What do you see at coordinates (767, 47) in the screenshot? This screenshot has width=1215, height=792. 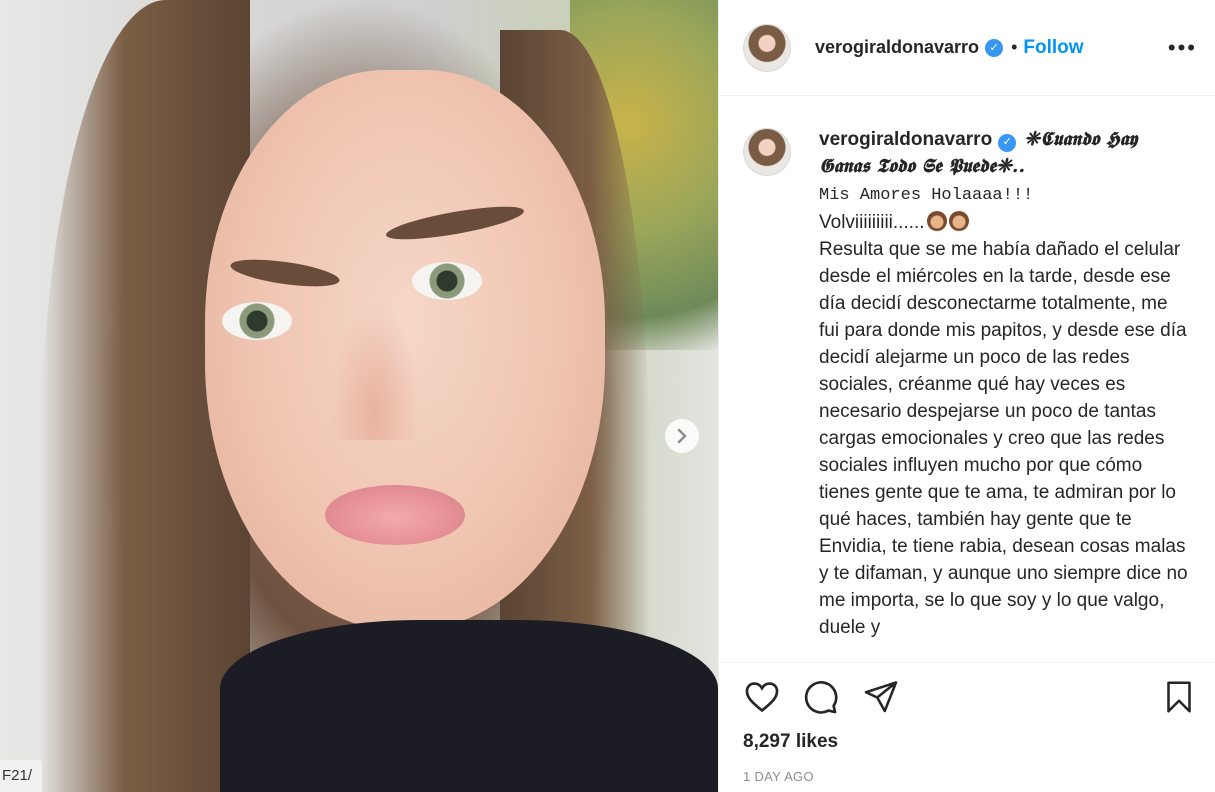 I see `avatar` at bounding box center [767, 47].